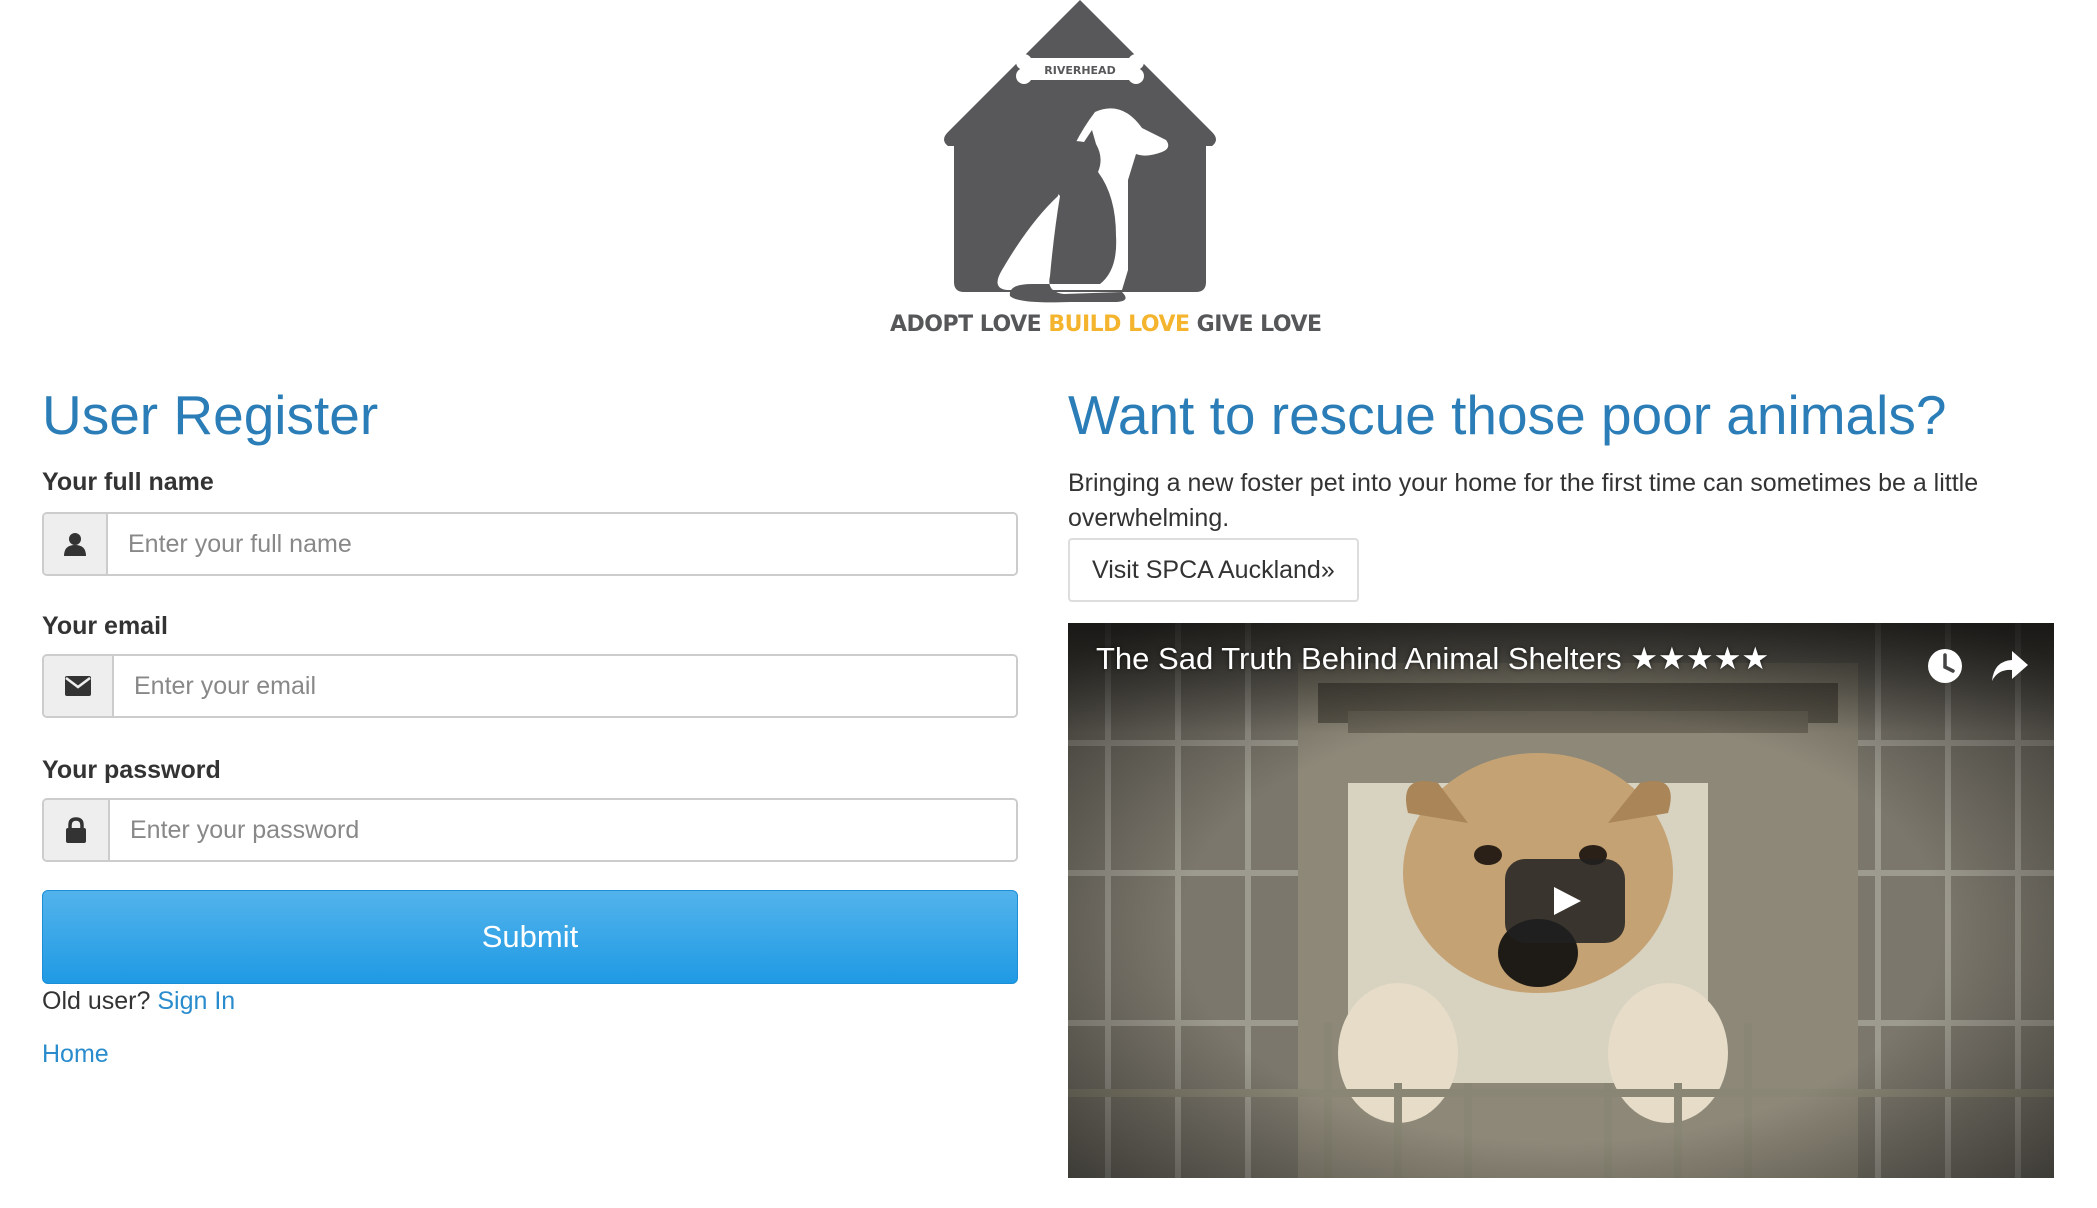 The height and width of the screenshot is (1208, 2097). Describe the element at coordinates (100, 1001) in the screenshot. I see `old-user-text: Old user?` at that location.